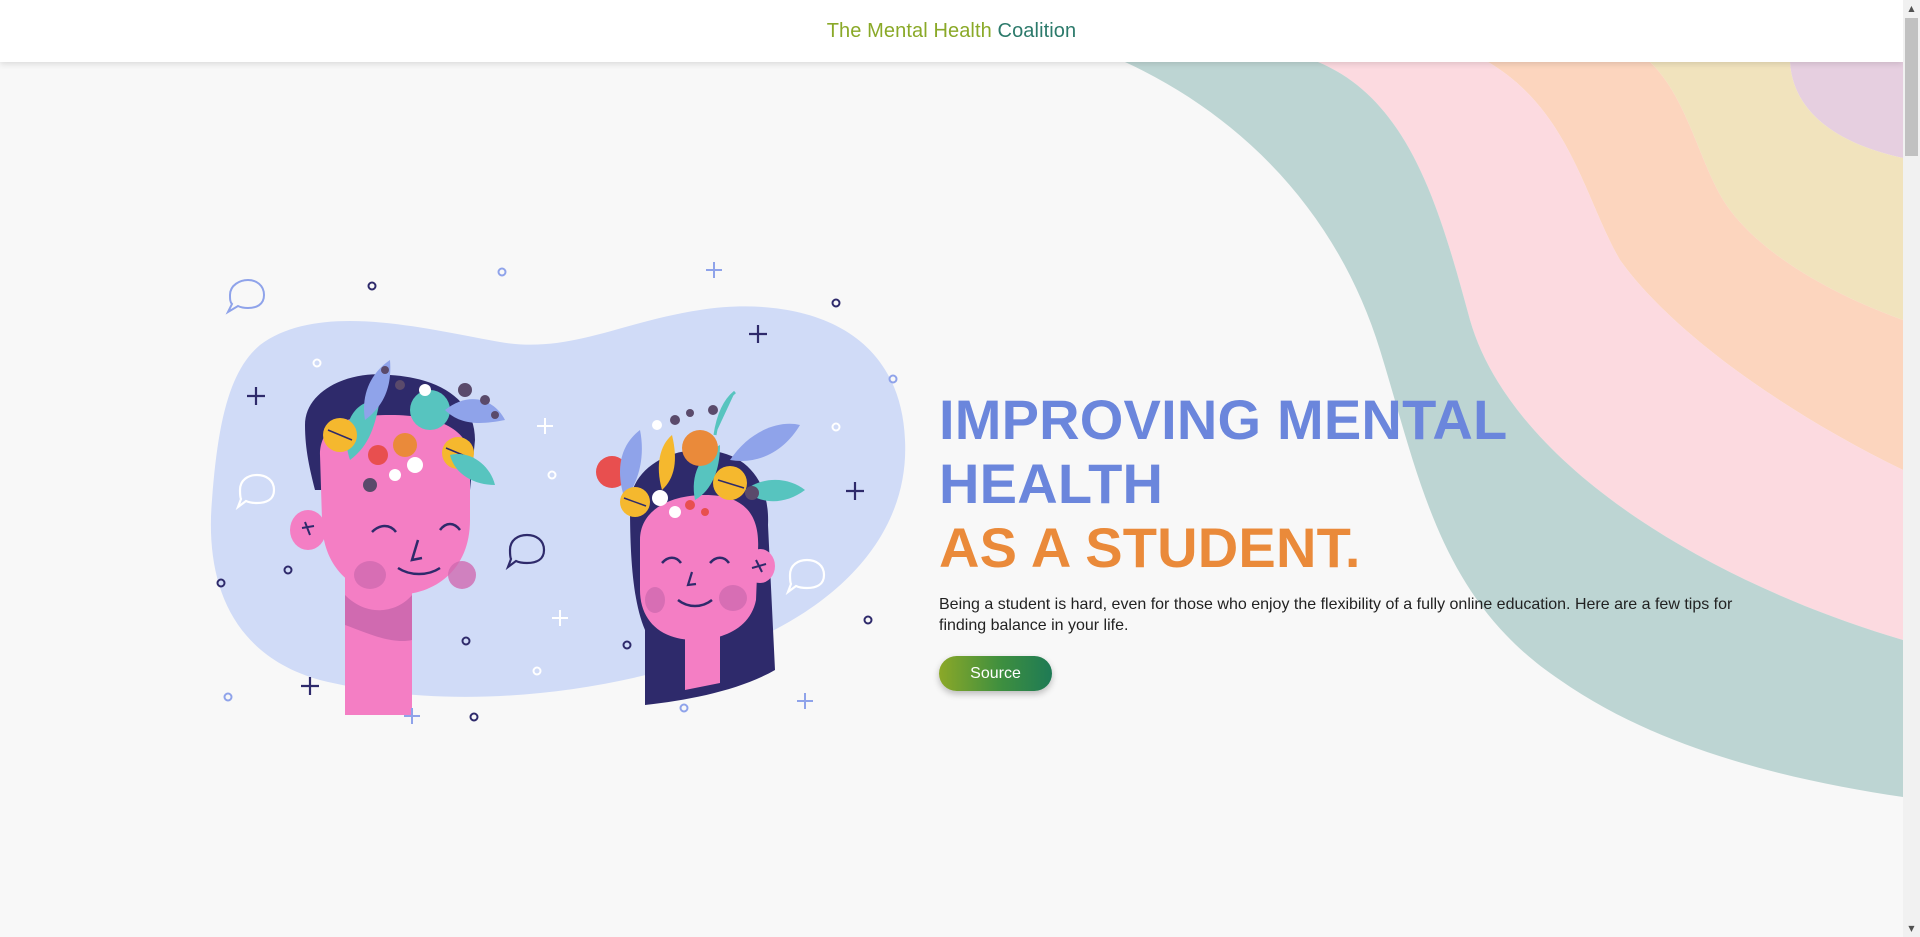 This screenshot has height=937, width=1920. Describe the element at coordinates (245, 296) in the screenshot. I see `speech-bubble-icon` at that location.